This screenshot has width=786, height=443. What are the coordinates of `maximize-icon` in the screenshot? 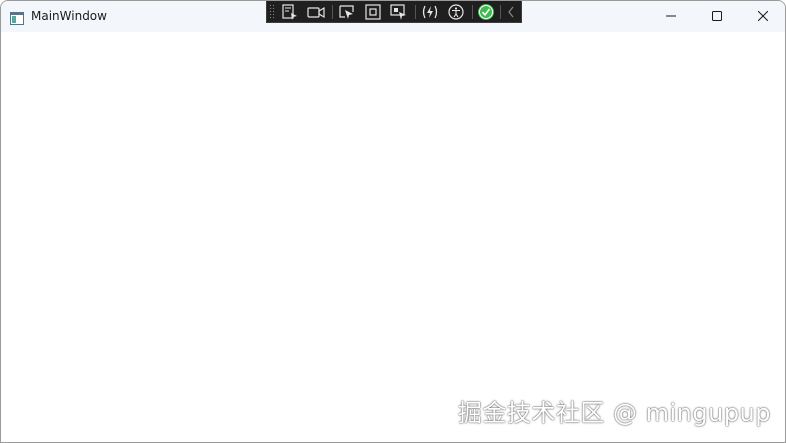 It's located at (717, 16).